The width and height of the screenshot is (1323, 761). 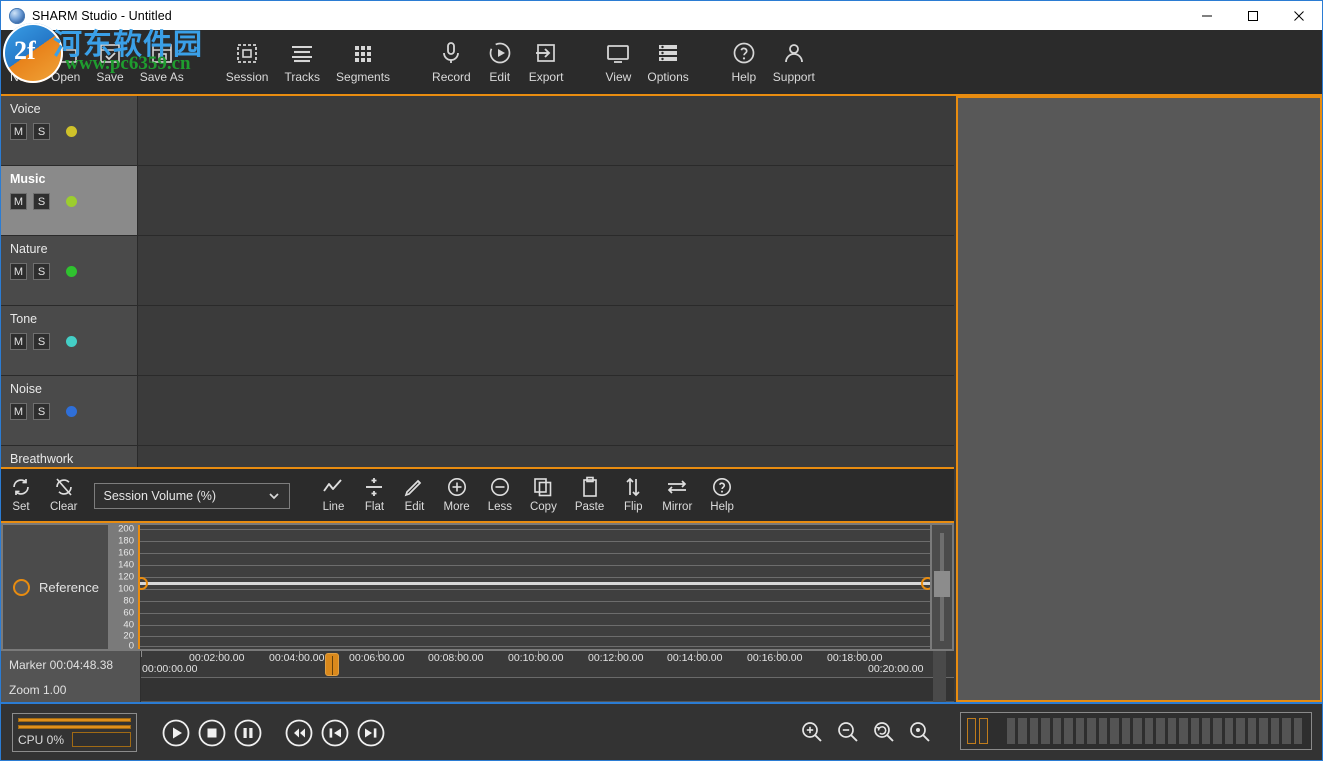 I want to click on track-header: Music M S, so click(x=69, y=200).